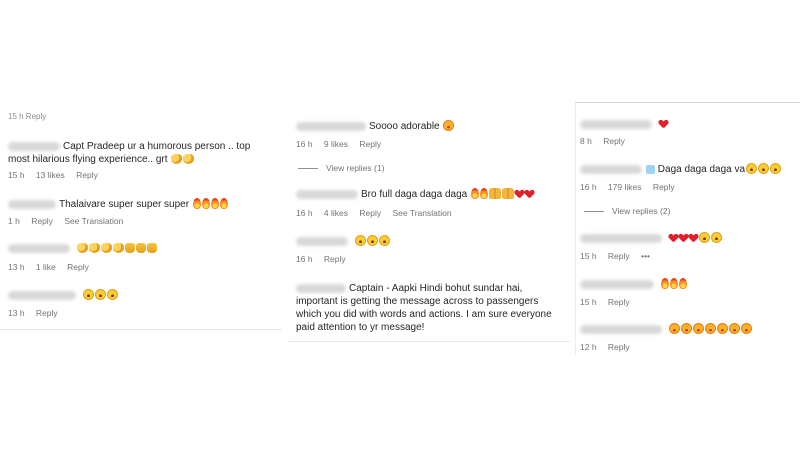  I want to click on likes-count: 4 likes, so click(336, 213).